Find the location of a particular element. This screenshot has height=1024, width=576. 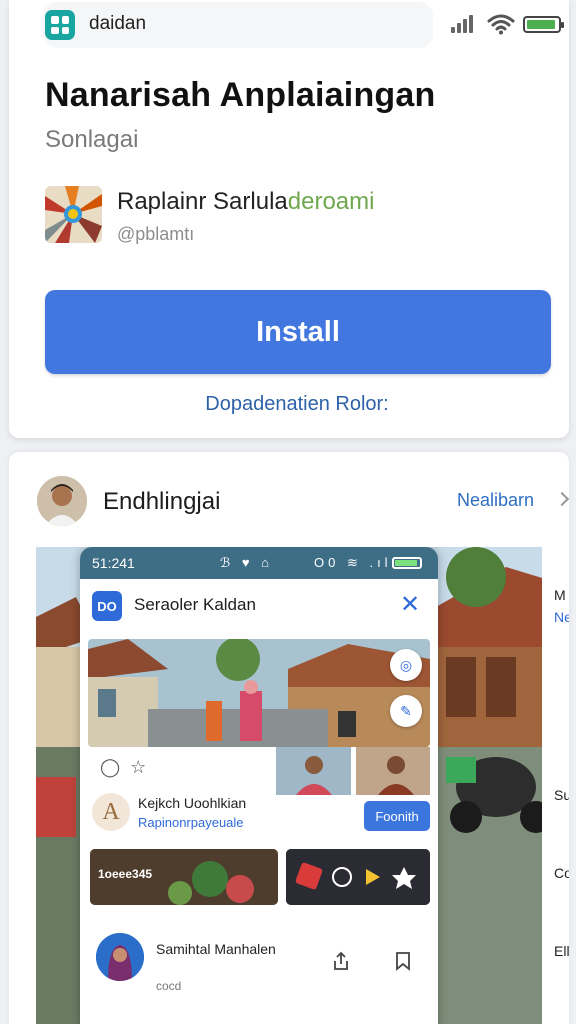

phone-status-icons-right: O0 ≋ .ıl is located at coordinates (353, 562).